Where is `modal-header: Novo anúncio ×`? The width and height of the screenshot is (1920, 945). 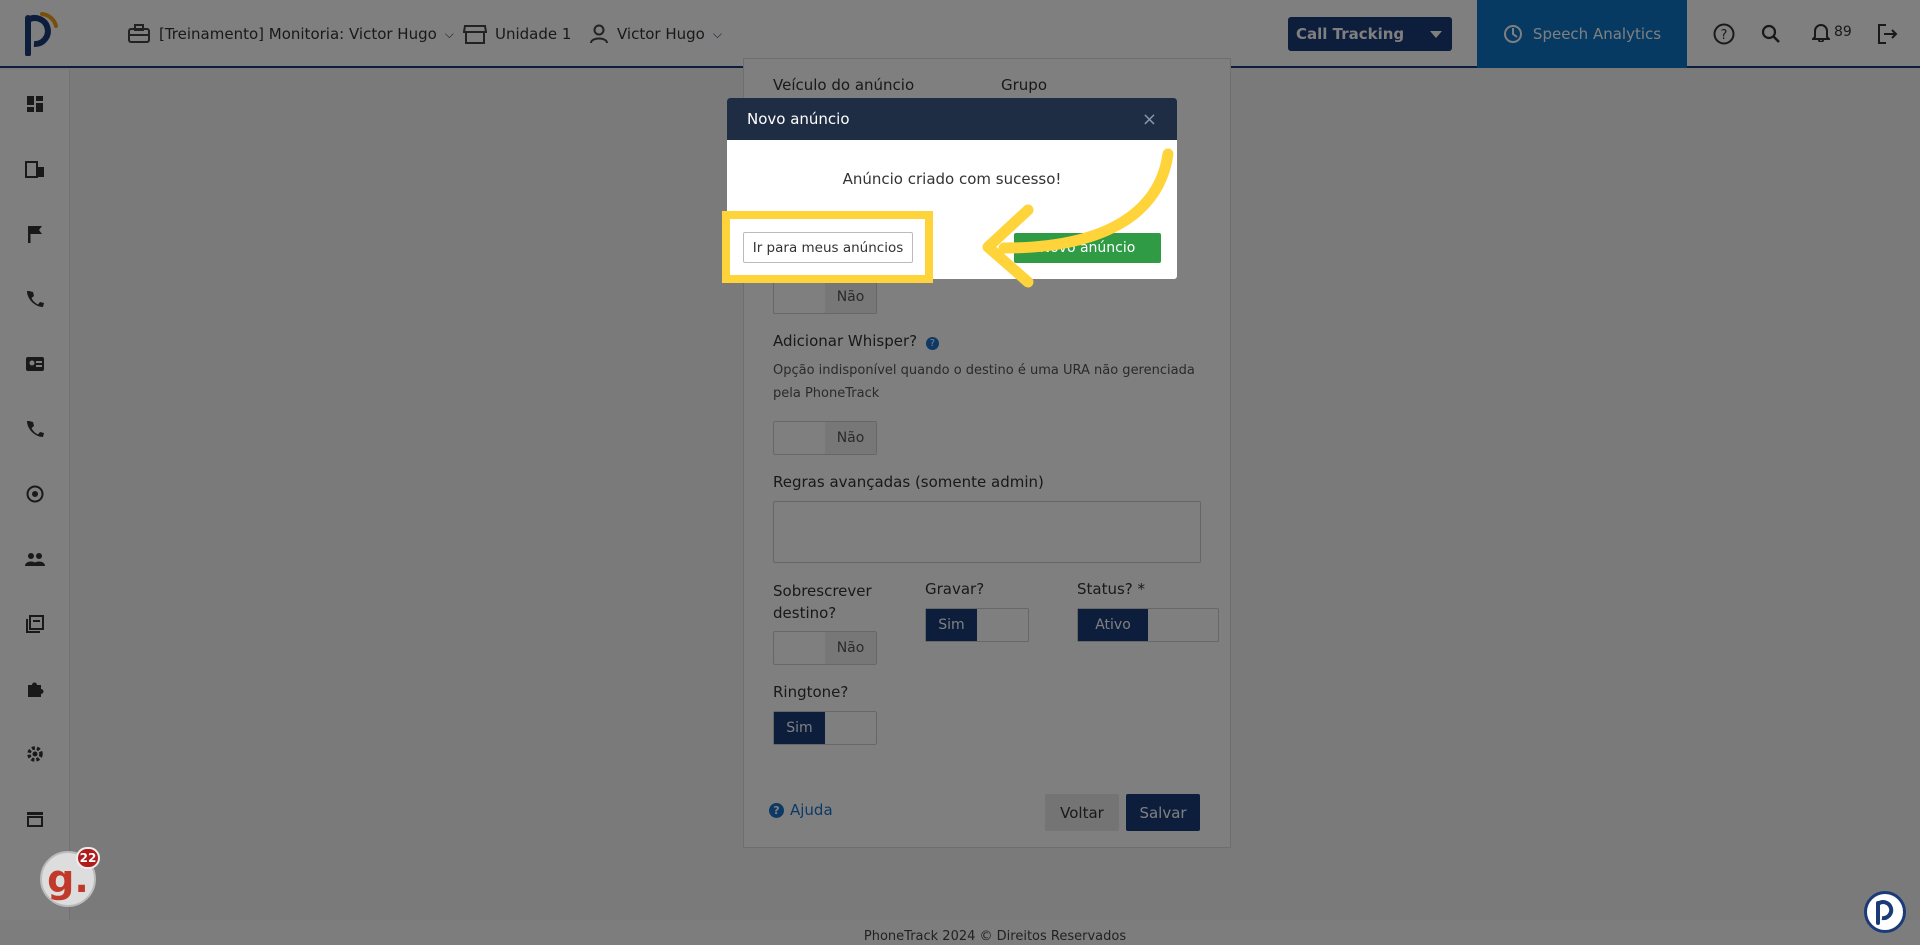
modal-header: Novo anúncio × is located at coordinates (952, 119).